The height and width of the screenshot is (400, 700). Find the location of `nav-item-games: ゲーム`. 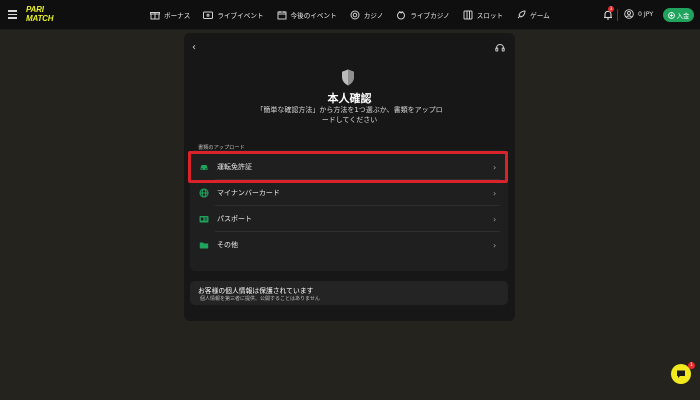

nav-item-games: ゲーム is located at coordinates (533, 15).